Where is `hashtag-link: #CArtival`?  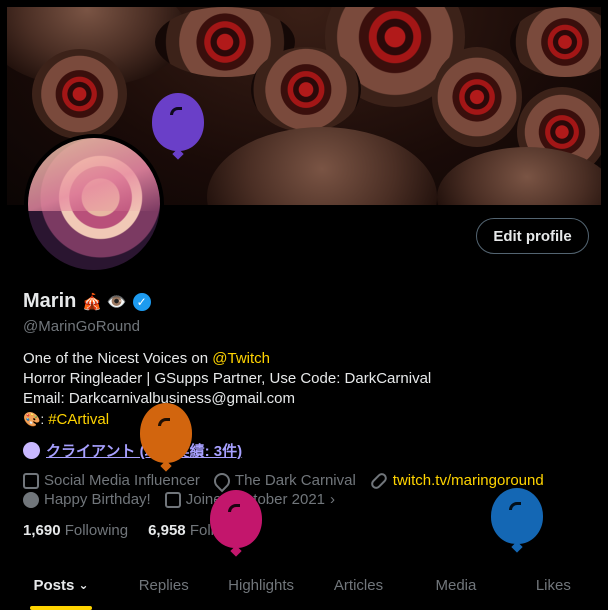
hashtag-link: #CArtival is located at coordinates (78, 419).